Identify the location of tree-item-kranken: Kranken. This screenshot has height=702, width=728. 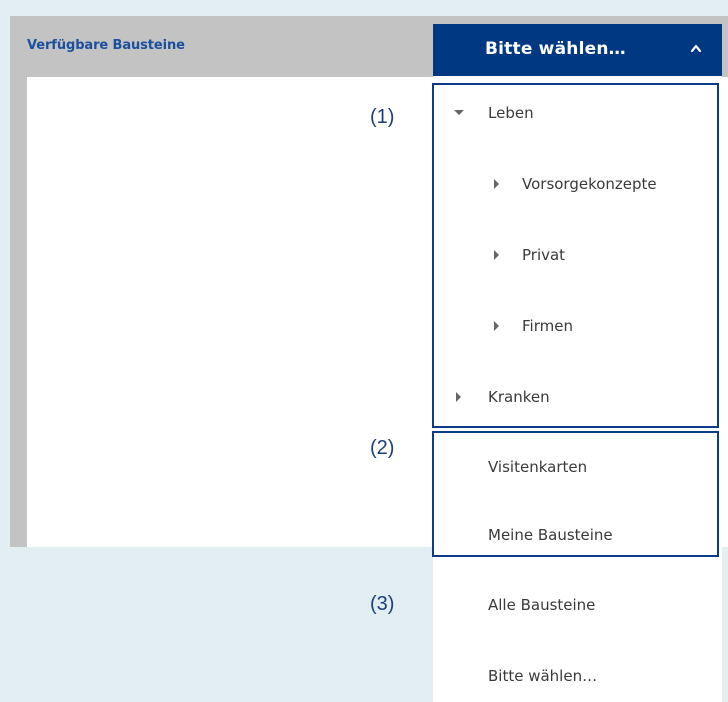
(577, 397).